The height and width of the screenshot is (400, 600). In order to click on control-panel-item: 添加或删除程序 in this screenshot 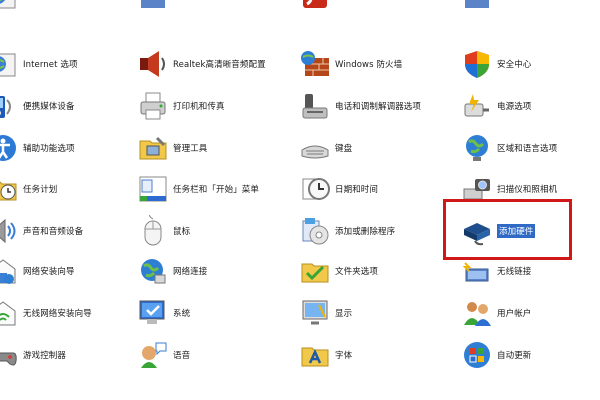, I will do `click(346, 231)`.